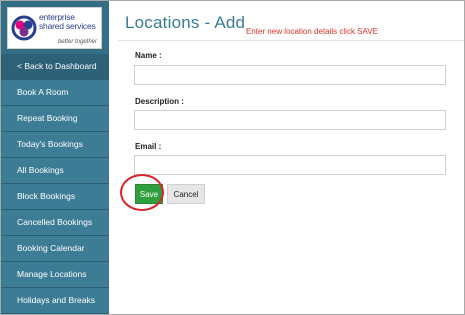  What do you see at coordinates (290, 165) in the screenshot?
I see `email-input` at bounding box center [290, 165].